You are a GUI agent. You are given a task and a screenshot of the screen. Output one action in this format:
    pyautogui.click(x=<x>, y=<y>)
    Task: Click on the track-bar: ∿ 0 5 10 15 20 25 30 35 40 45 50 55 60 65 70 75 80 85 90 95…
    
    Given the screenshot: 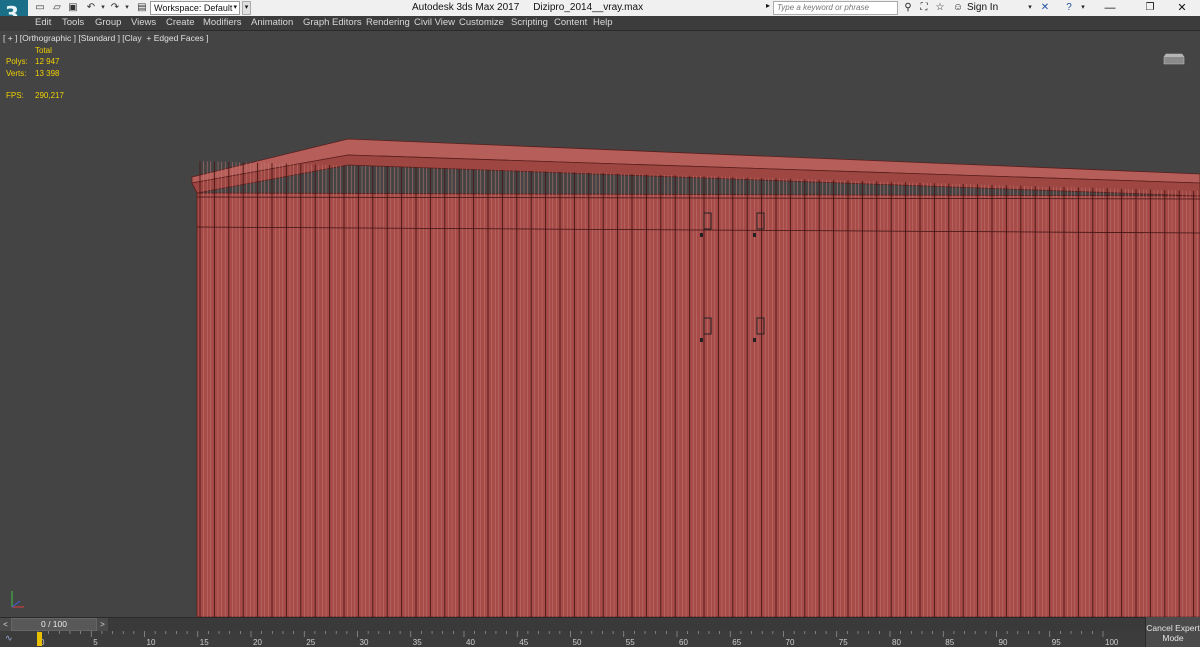 What is the action you would take?
    pyautogui.click(x=572, y=639)
    